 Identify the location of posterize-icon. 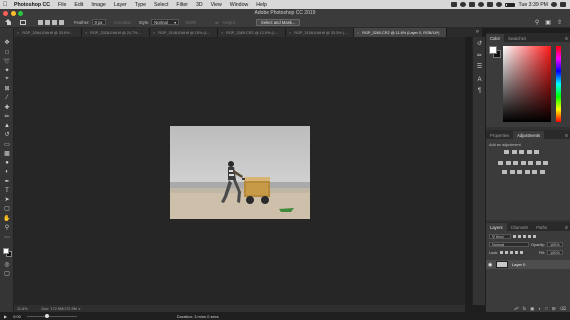
(512, 172).